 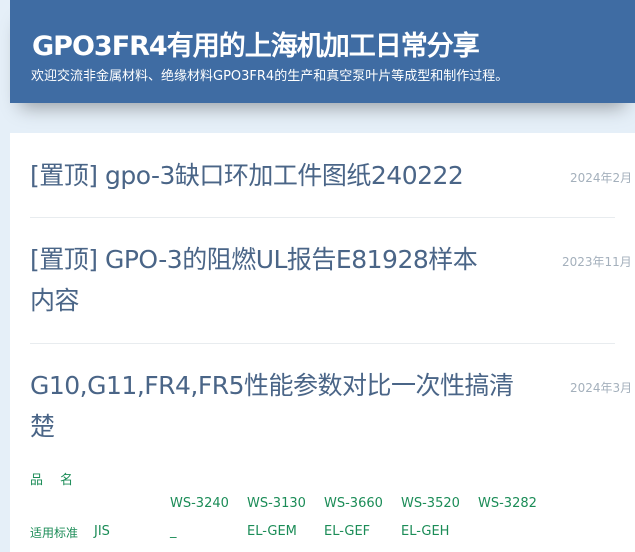 What do you see at coordinates (272, 385) in the screenshot?
I see `post-title-line: G10,G11,FR4,FR5性能参数对比一次性搞清` at bounding box center [272, 385].